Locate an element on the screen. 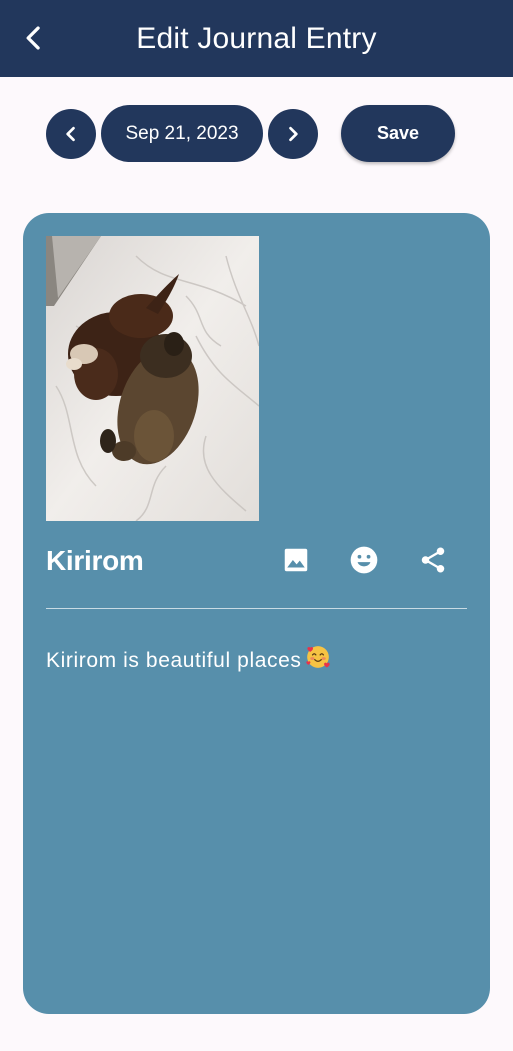 This screenshot has height=1051, width=513. image-icon is located at coordinates (296, 560).